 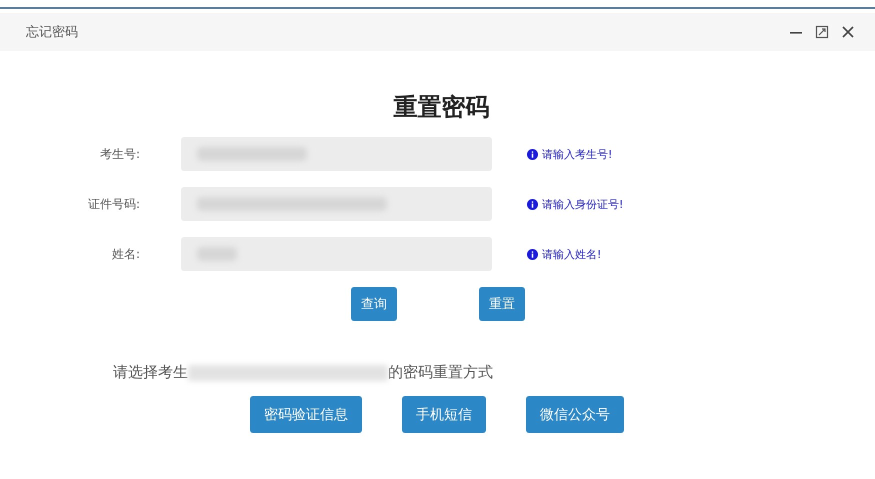 I want to click on prompt-text: 的密码重置方式, so click(x=440, y=372).